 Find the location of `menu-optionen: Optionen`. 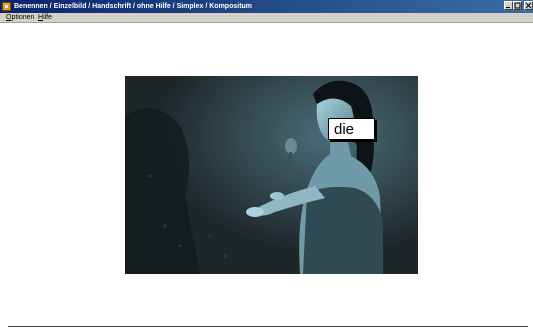

menu-optionen: Optionen is located at coordinates (20, 18).